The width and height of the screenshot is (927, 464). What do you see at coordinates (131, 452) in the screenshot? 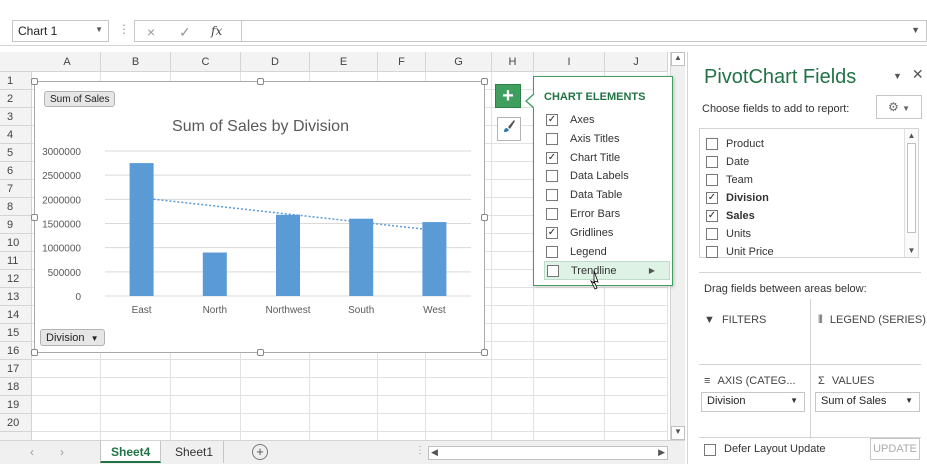
I see `sheet-tab-sheet4: Sheet4` at bounding box center [131, 452].